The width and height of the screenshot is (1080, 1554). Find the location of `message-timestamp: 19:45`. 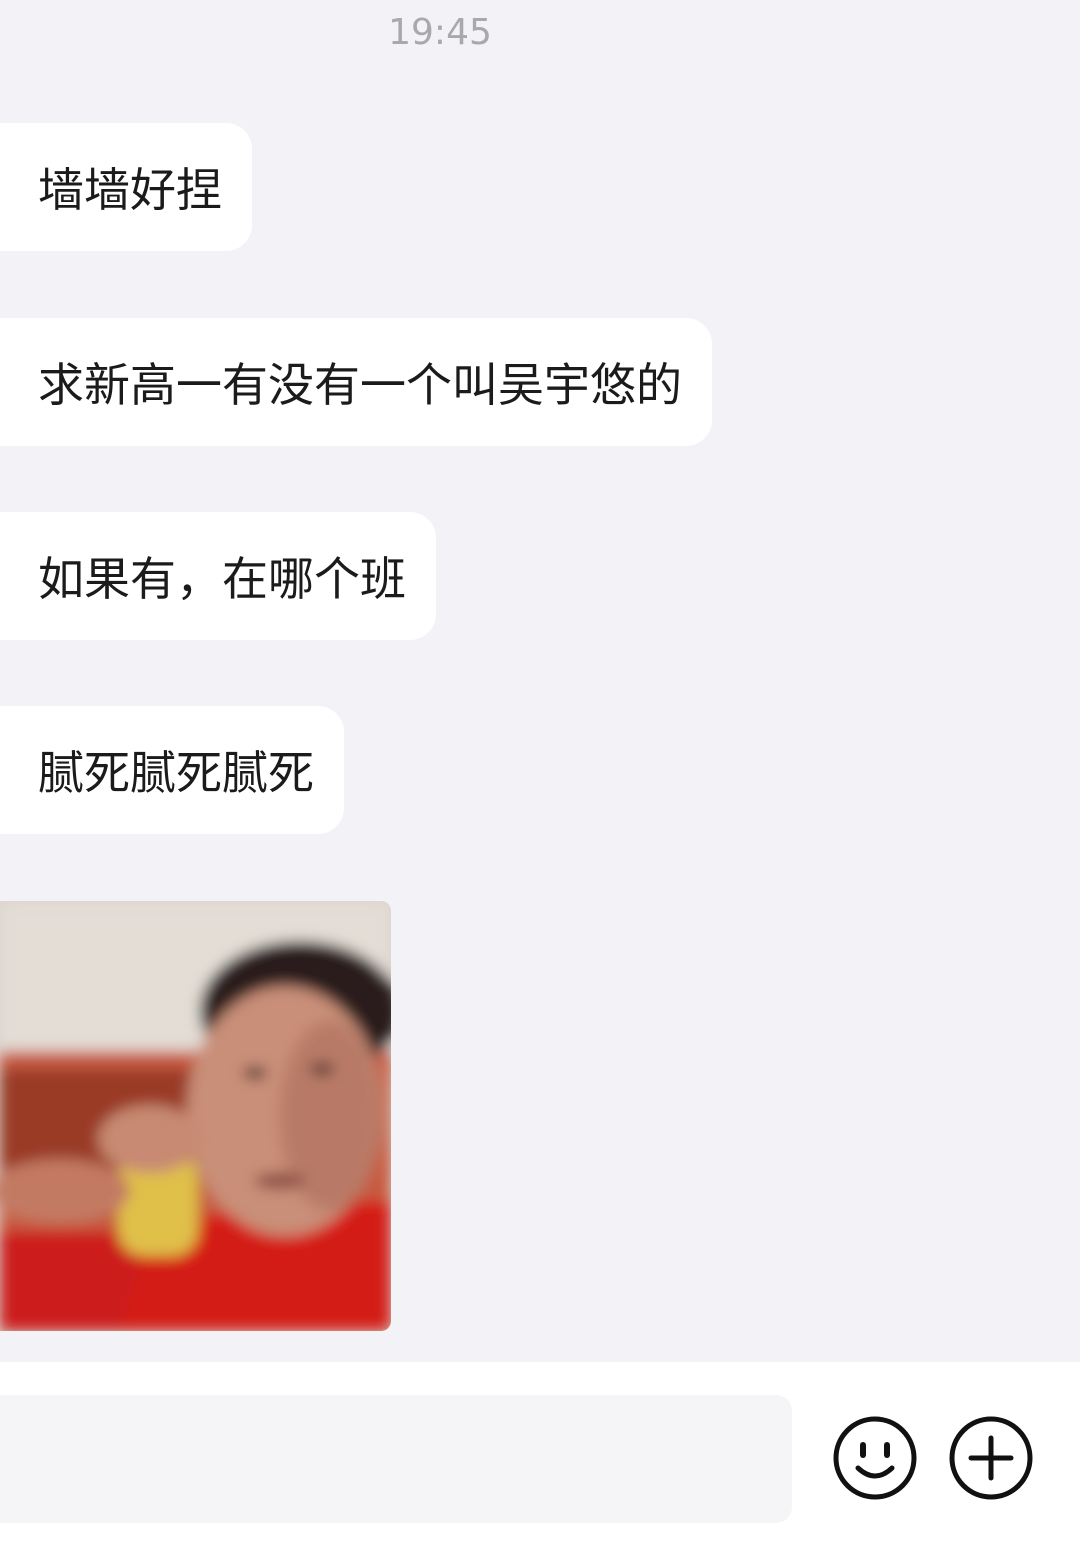

message-timestamp: 19:45 is located at coordinates (440, 32).